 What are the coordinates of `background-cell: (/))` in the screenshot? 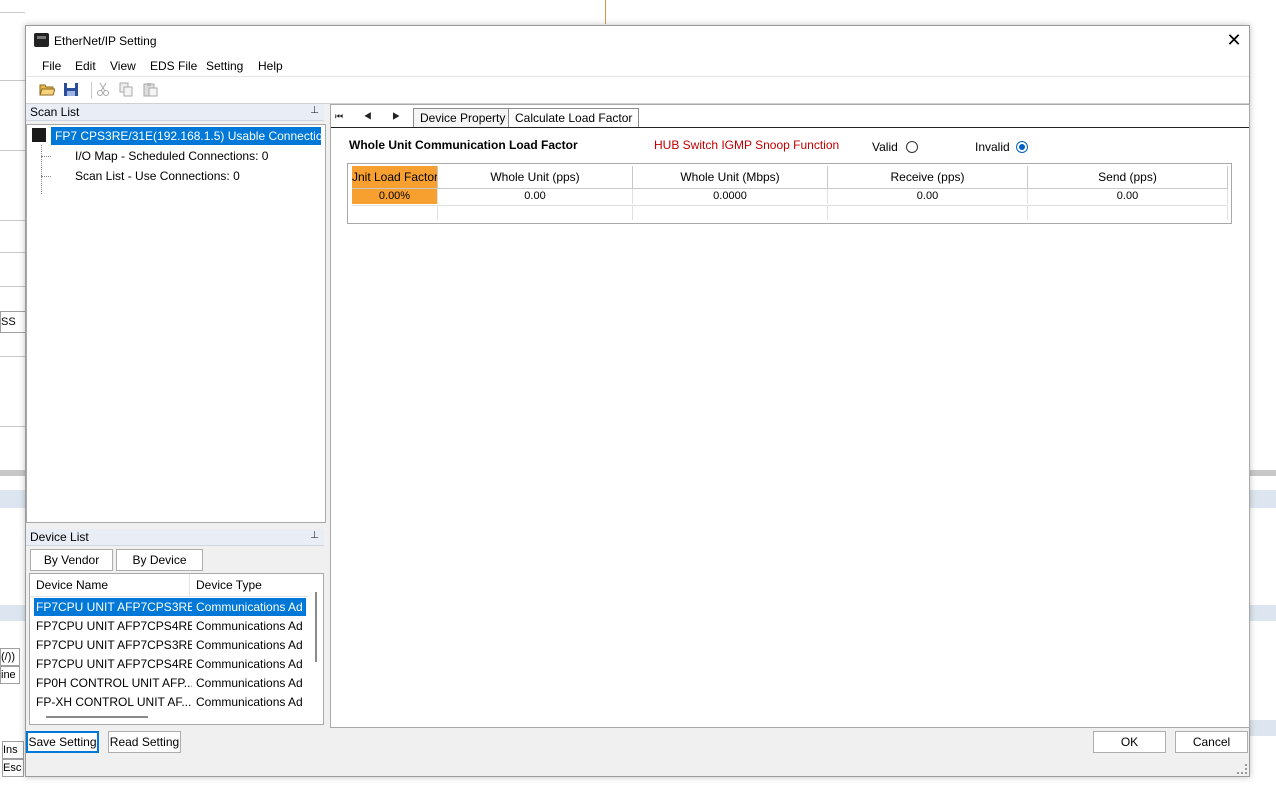 It's located at (10, 657).